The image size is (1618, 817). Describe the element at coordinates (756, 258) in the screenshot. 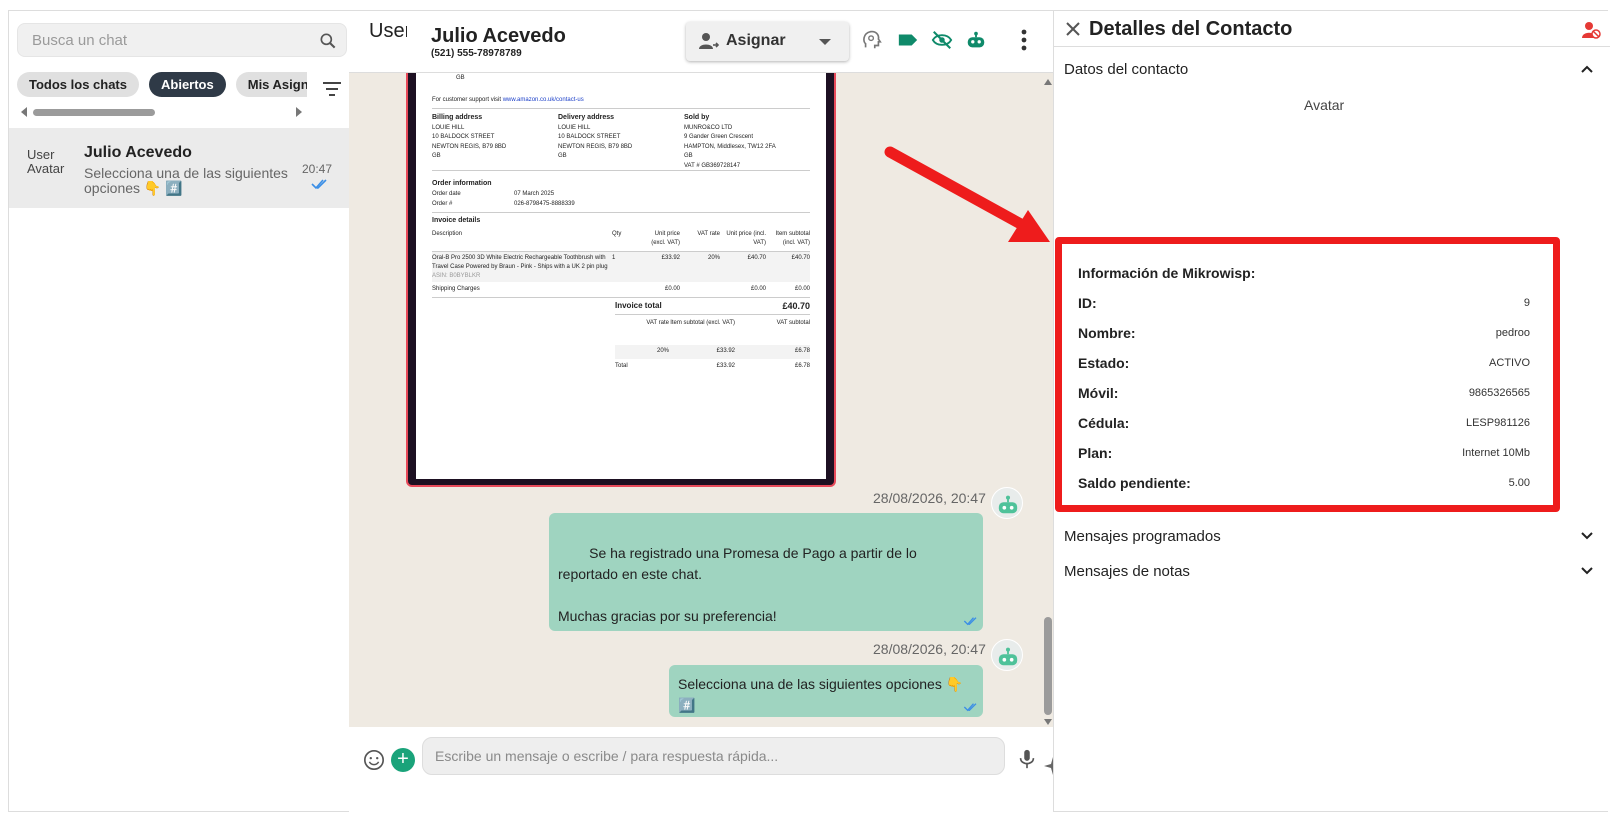

I see `item-unit-incl: £40.70` at that location.